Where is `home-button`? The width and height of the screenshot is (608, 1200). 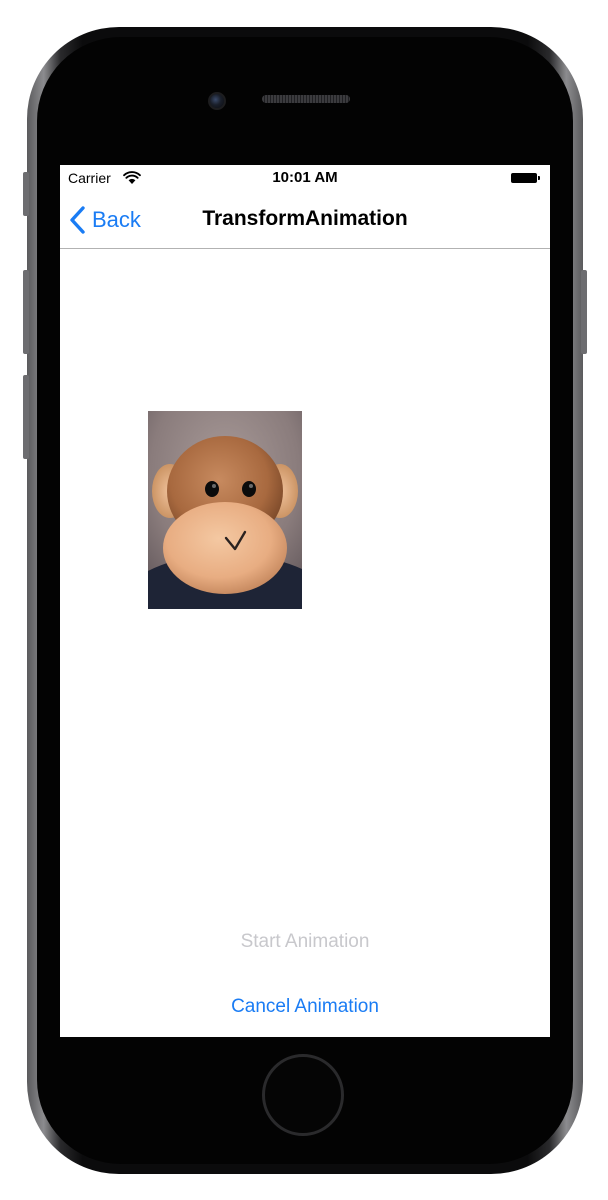 home-button is located at coordinates (303, 1095).